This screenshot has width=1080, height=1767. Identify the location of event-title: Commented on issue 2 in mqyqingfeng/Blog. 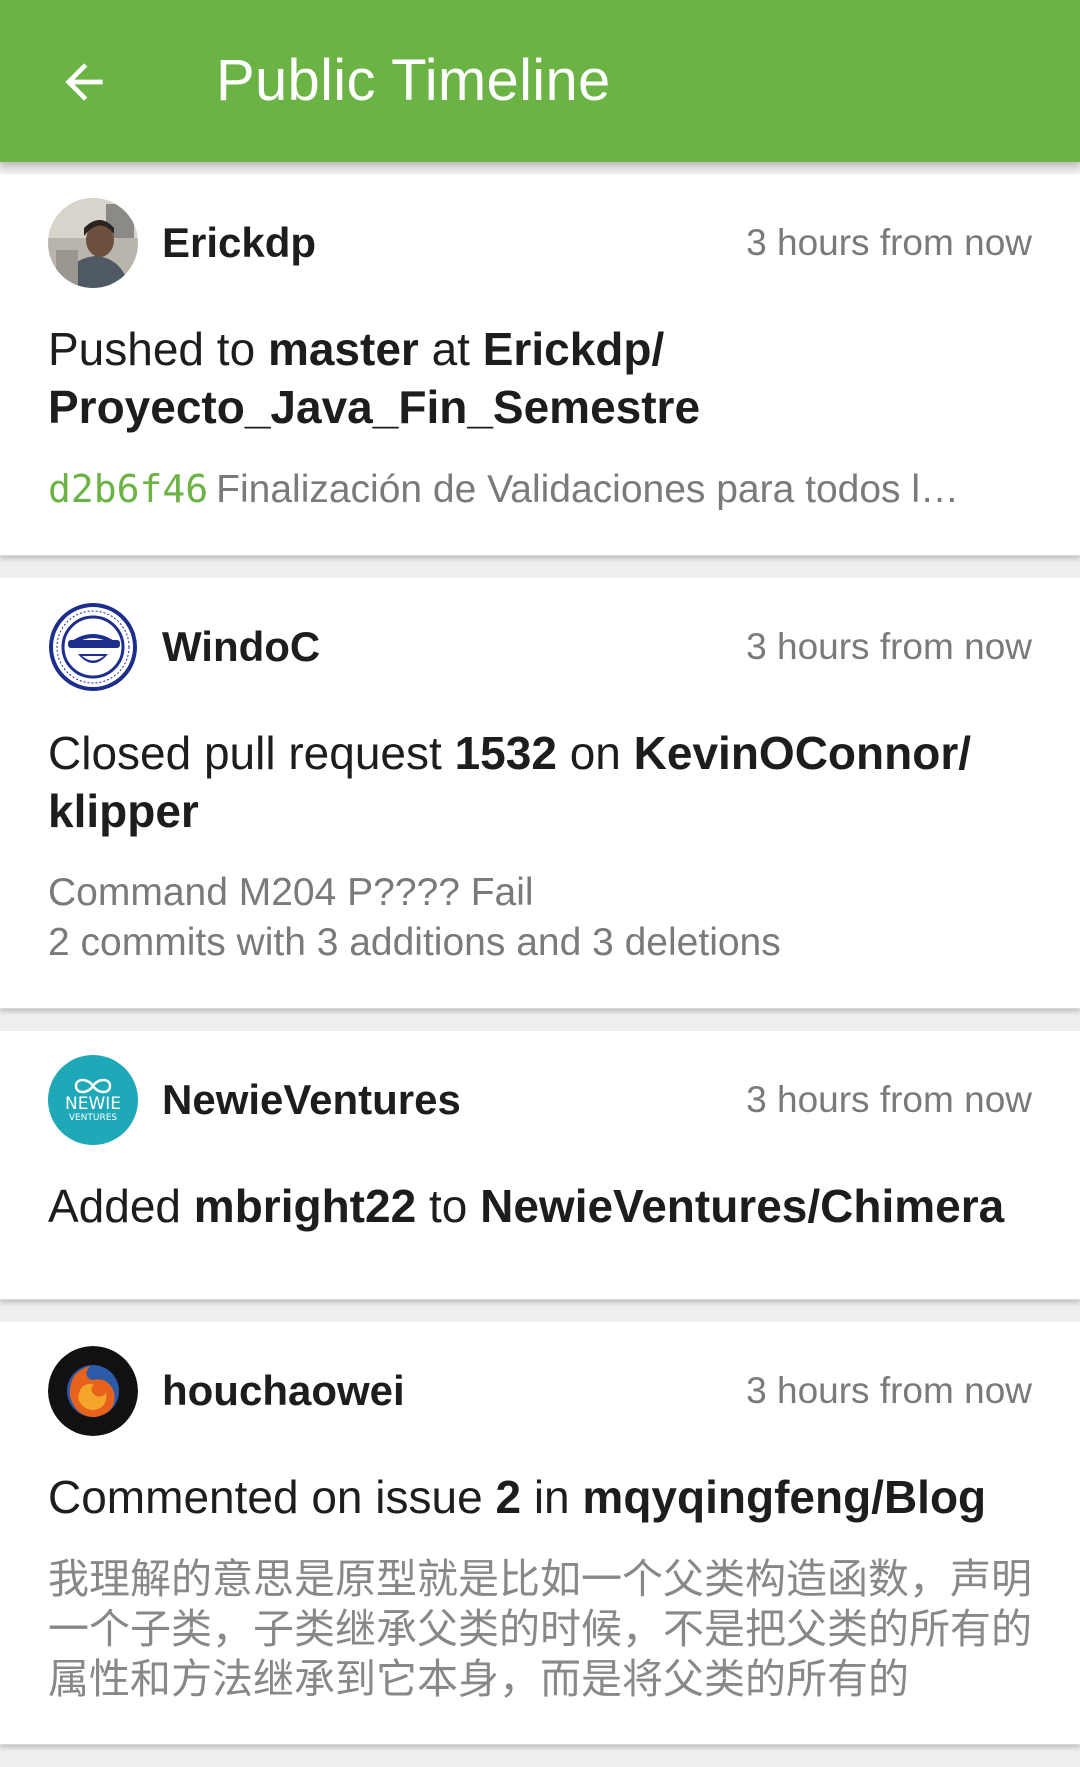
(540, 1497).